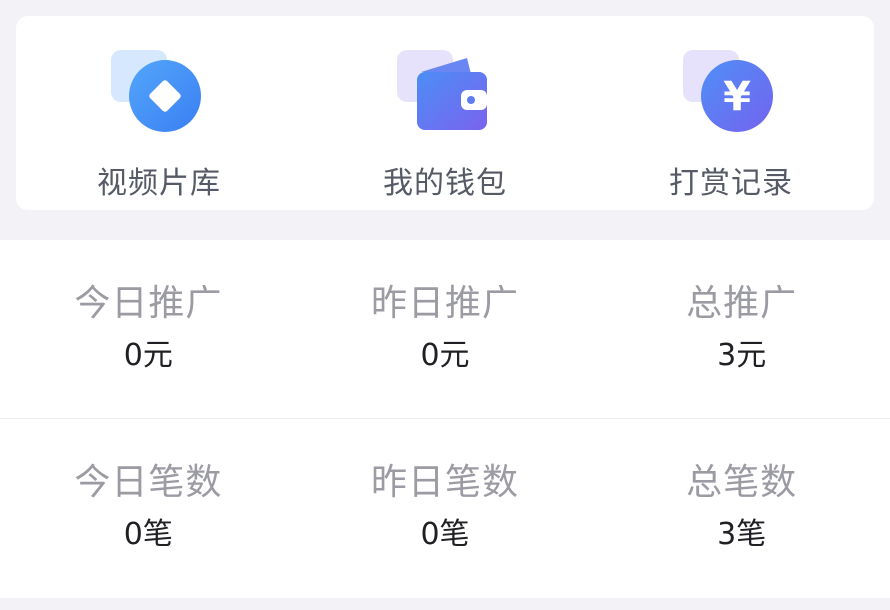  What do you see at coordinates (737, 97) in the screenshot?
I see `yuan-glyph: ¥` at bounding box center [737, 97].